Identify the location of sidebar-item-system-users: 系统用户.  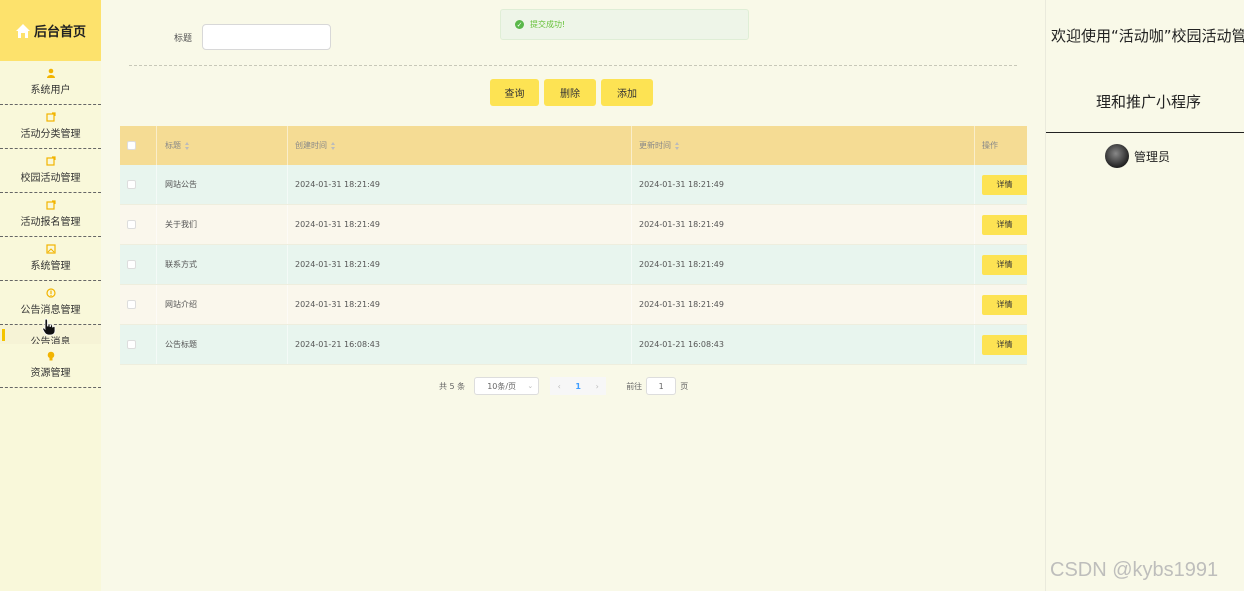
(50, 83).